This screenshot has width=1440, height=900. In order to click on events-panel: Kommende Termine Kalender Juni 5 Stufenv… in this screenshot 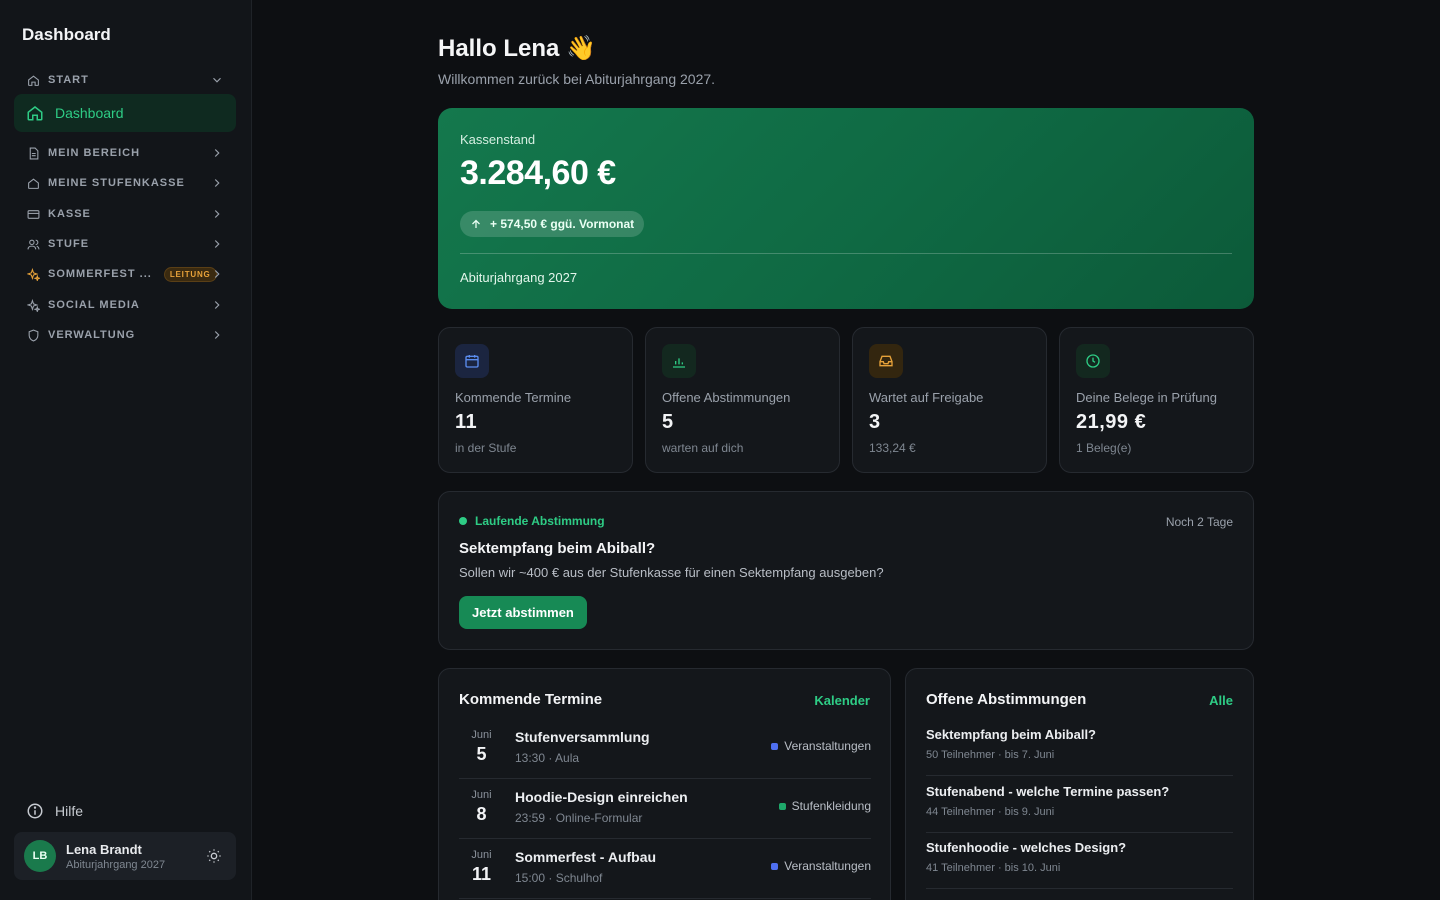, I will do `click(664, 784)`.